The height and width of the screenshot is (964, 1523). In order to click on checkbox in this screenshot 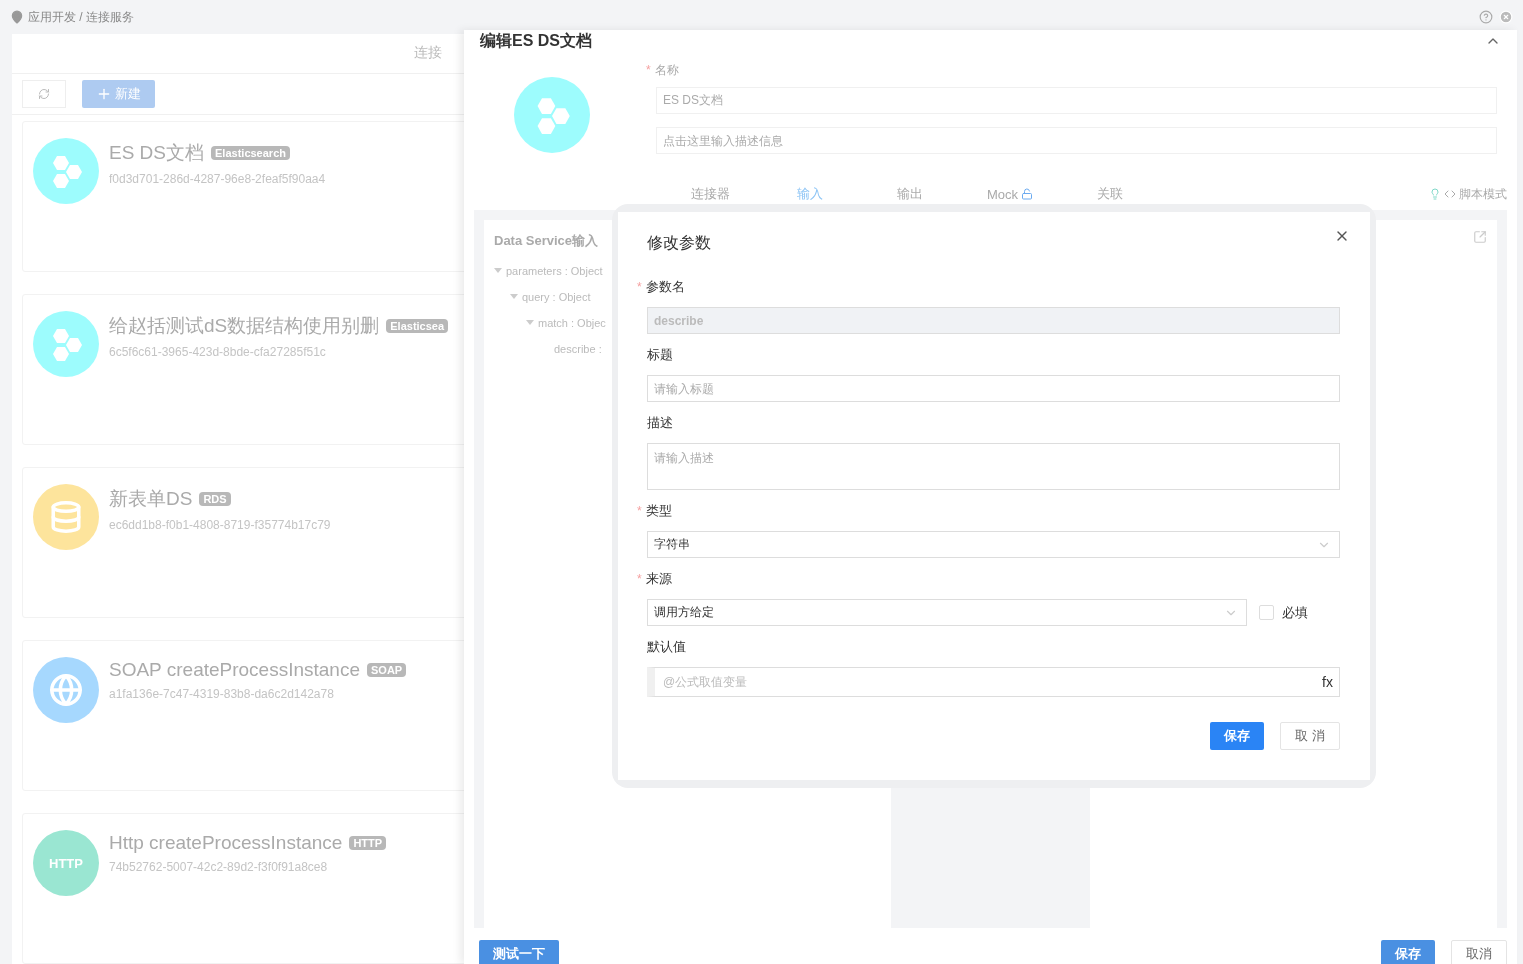, I will do `click(1266, 612)`.